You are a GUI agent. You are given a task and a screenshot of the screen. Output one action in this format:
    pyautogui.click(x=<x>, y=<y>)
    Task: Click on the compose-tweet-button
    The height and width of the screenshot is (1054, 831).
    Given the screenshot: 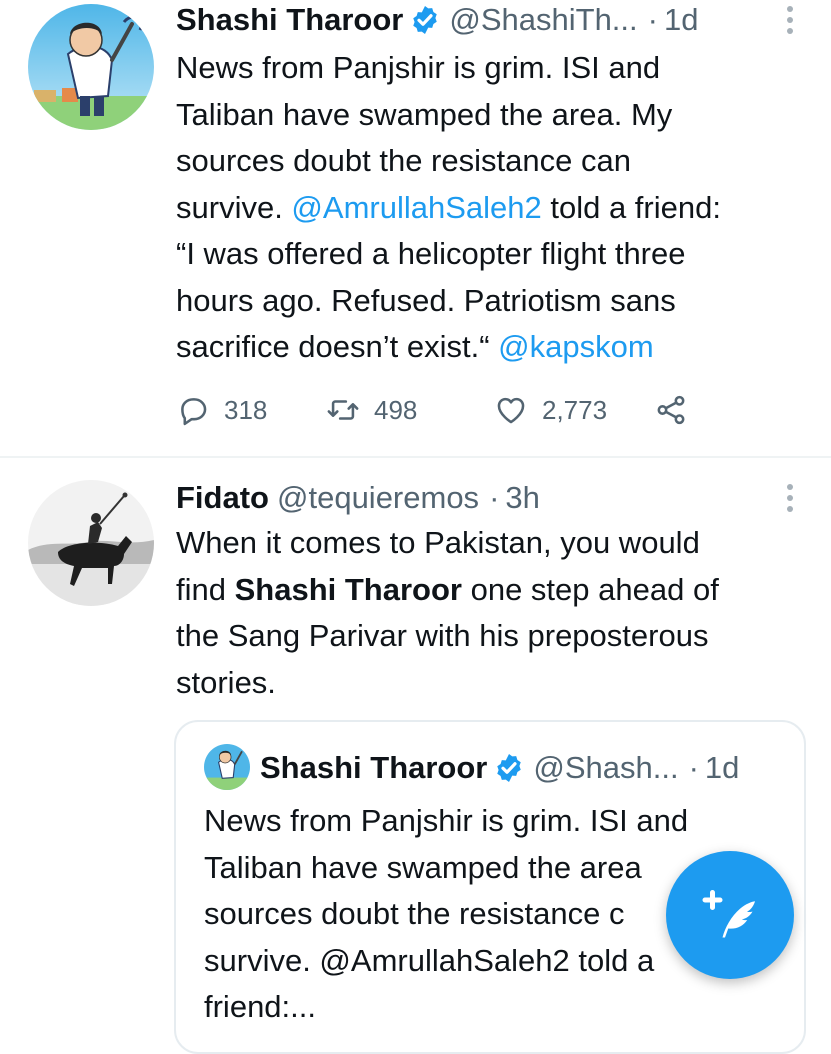 What is the action you would take?
    pyautogui.click(x=730, y=915)
    